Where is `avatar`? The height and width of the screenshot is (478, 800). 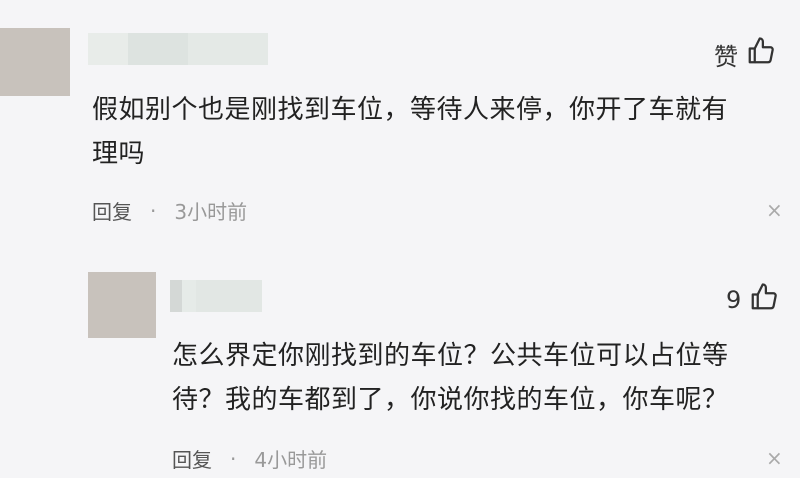 avatar is located at coordinates (122, 305).